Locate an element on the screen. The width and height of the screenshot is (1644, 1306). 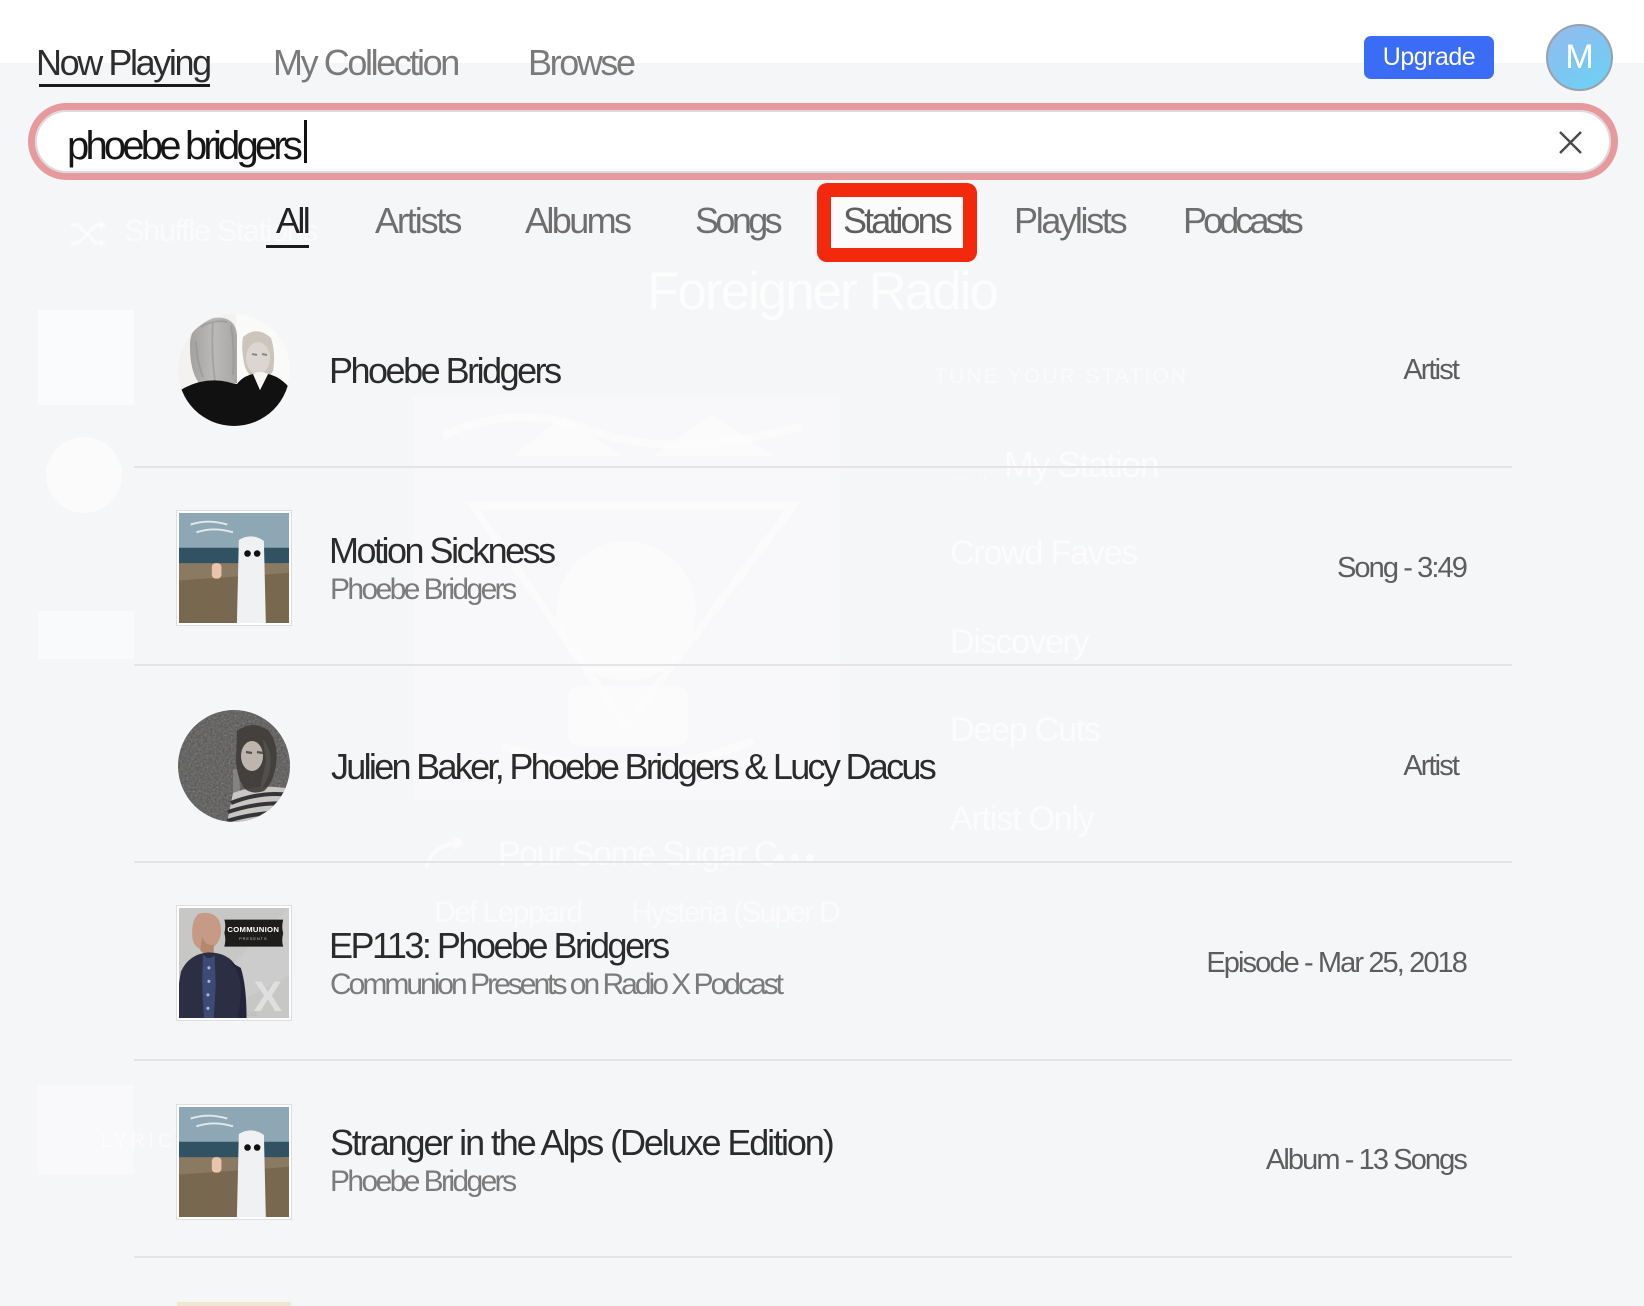
svg-text: PRESENTS is located at coordinates (253, 939).